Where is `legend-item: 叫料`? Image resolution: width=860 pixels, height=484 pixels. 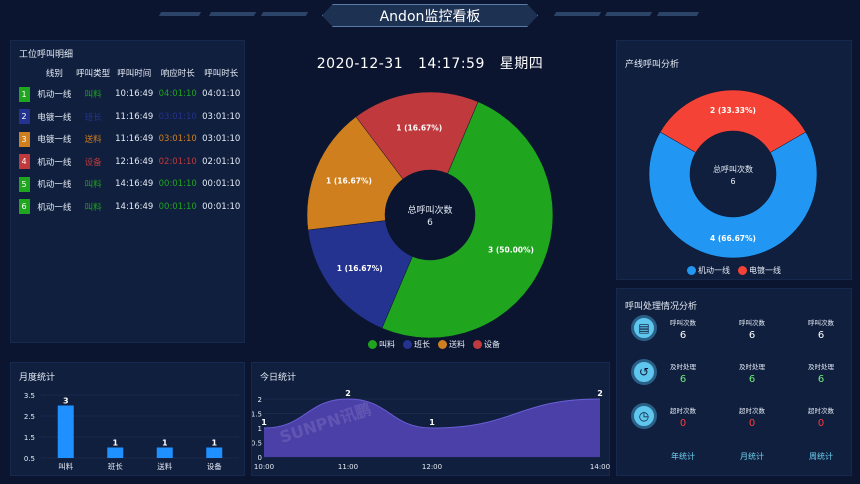 legend-item: 叫料 is located at coordinates (381, 344).